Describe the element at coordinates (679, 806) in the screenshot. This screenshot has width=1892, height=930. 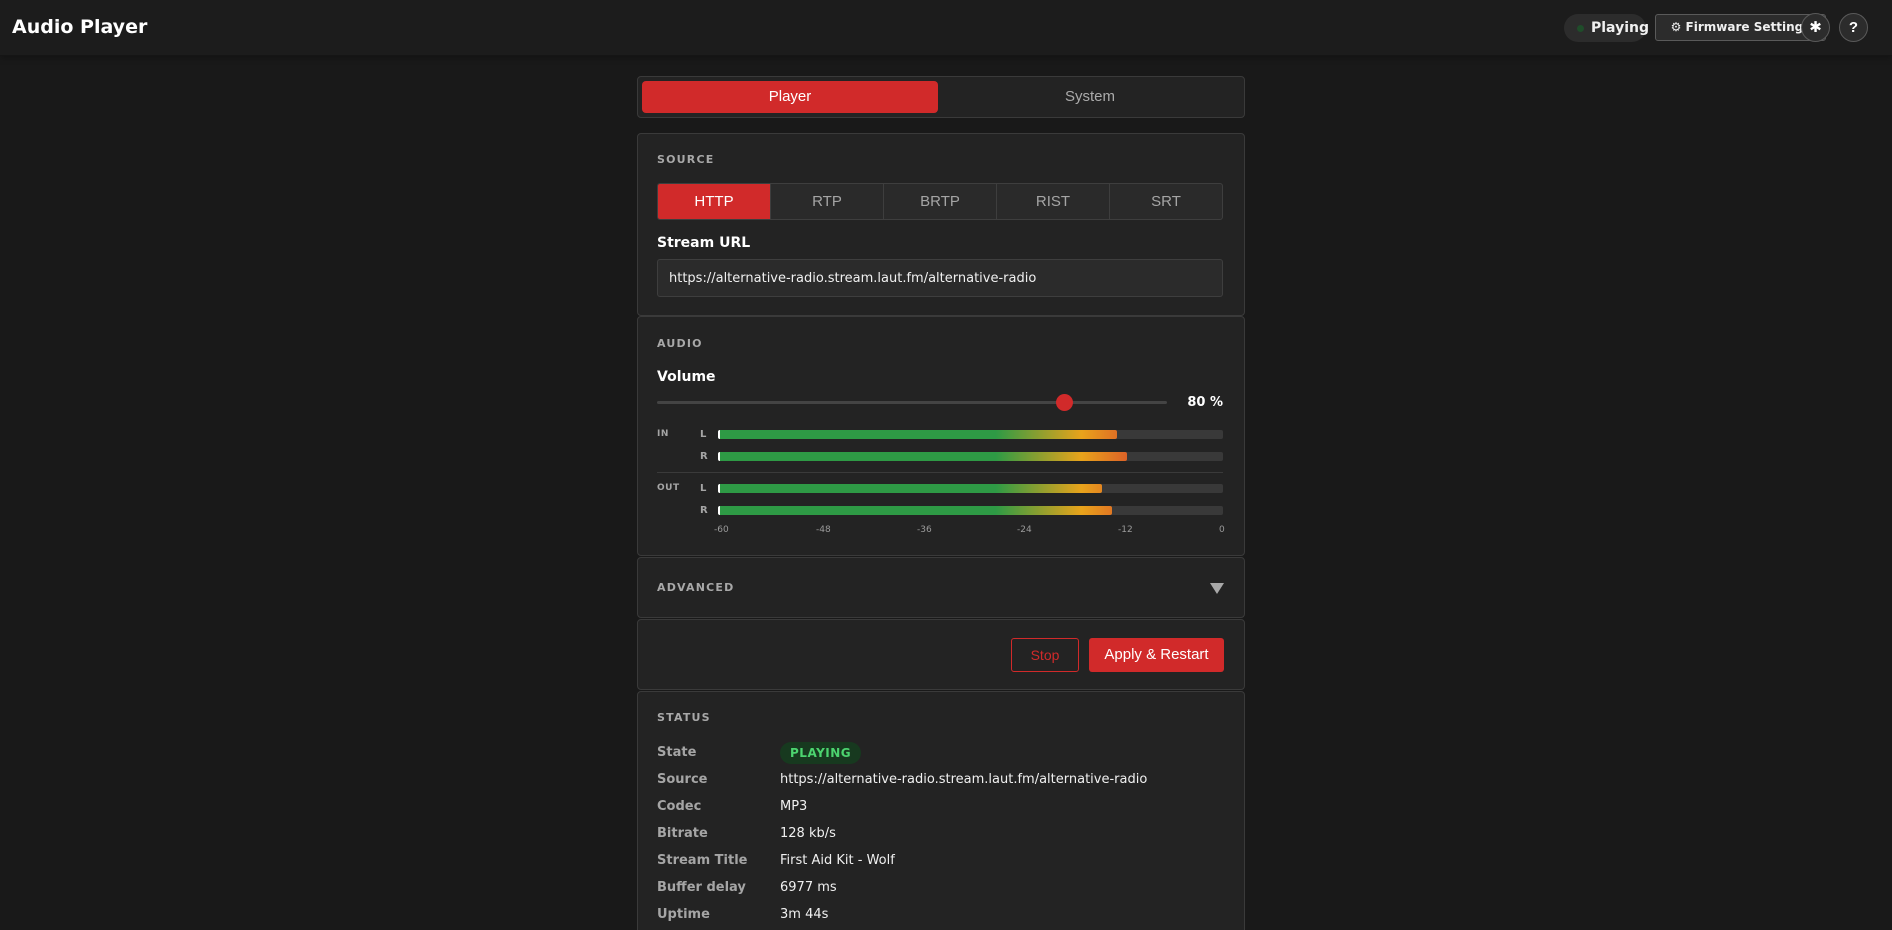
I see `status-key-codec: Codec` at that location.